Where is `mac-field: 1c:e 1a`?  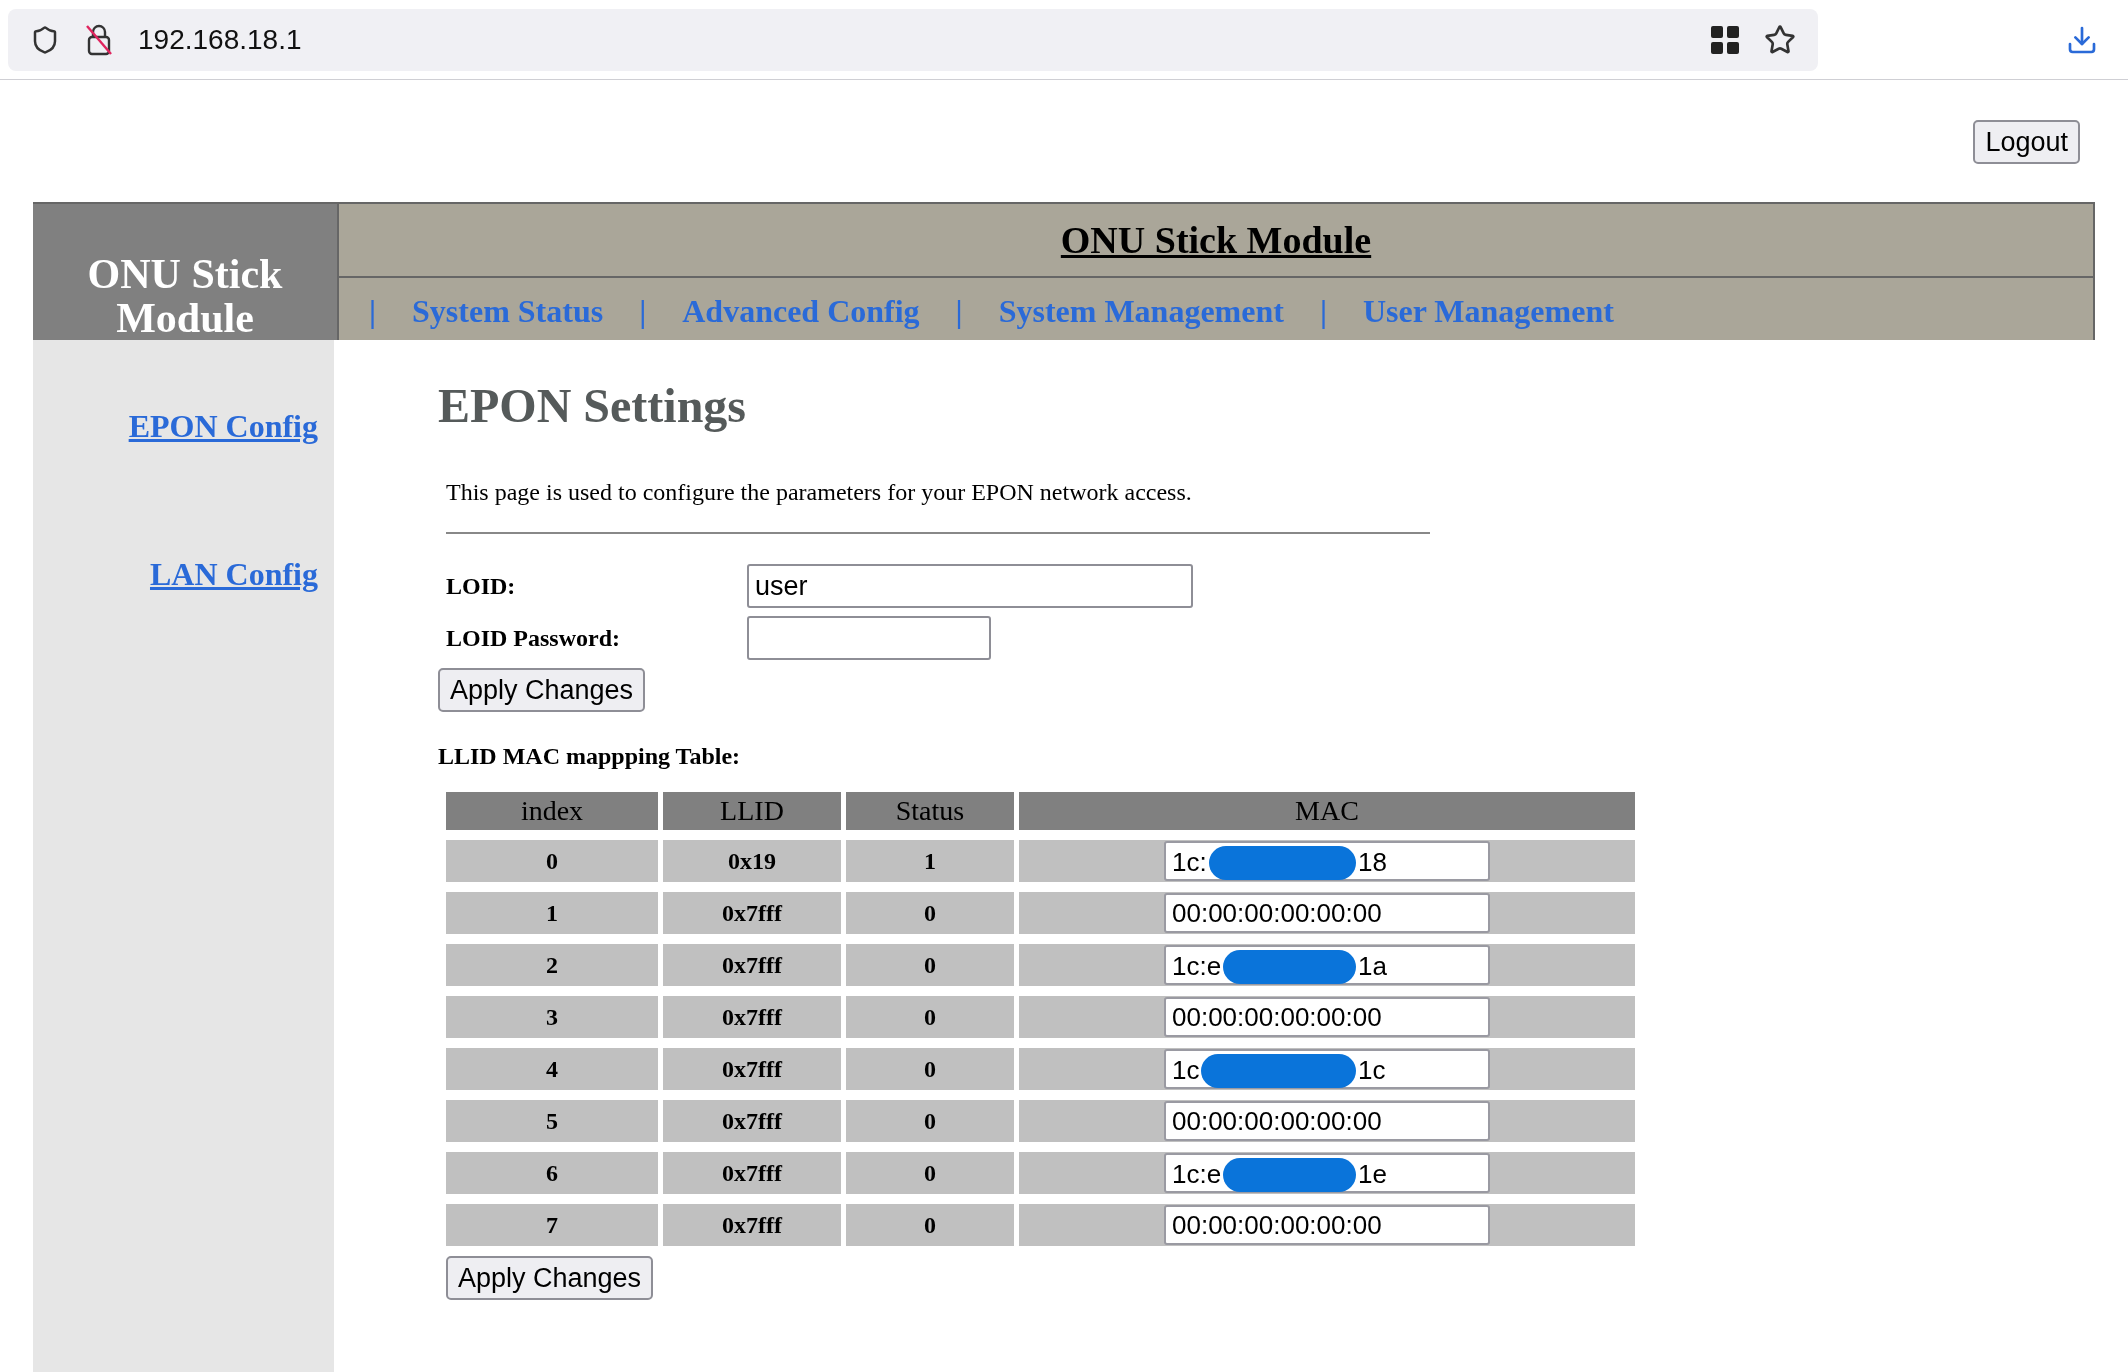
mac-field: 1c:e 1a is located at coordinates (1327, 965).